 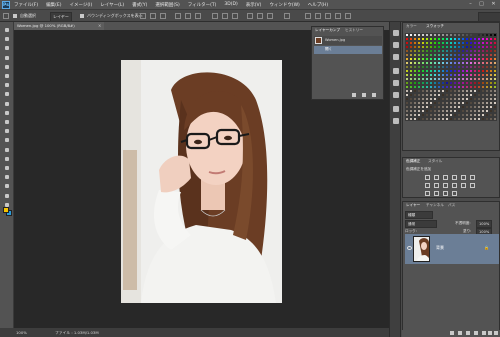 What do you see at coordinates (435, 26) in the screenshot?
I see `tab-swatches: スウォッチ` at bounding box center [435, 26].